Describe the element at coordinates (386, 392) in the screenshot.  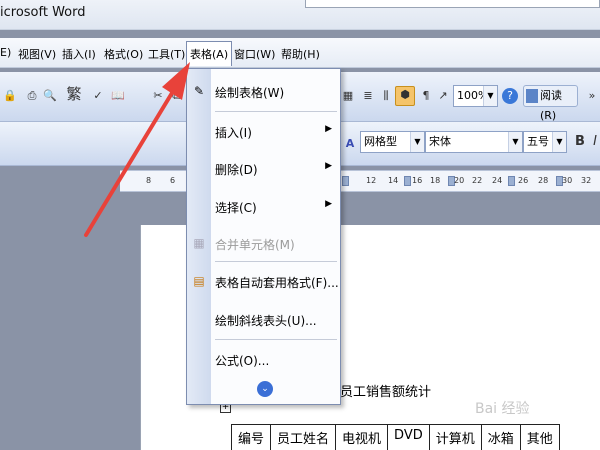
I see `document-title: 员工销售额统计` at that location.